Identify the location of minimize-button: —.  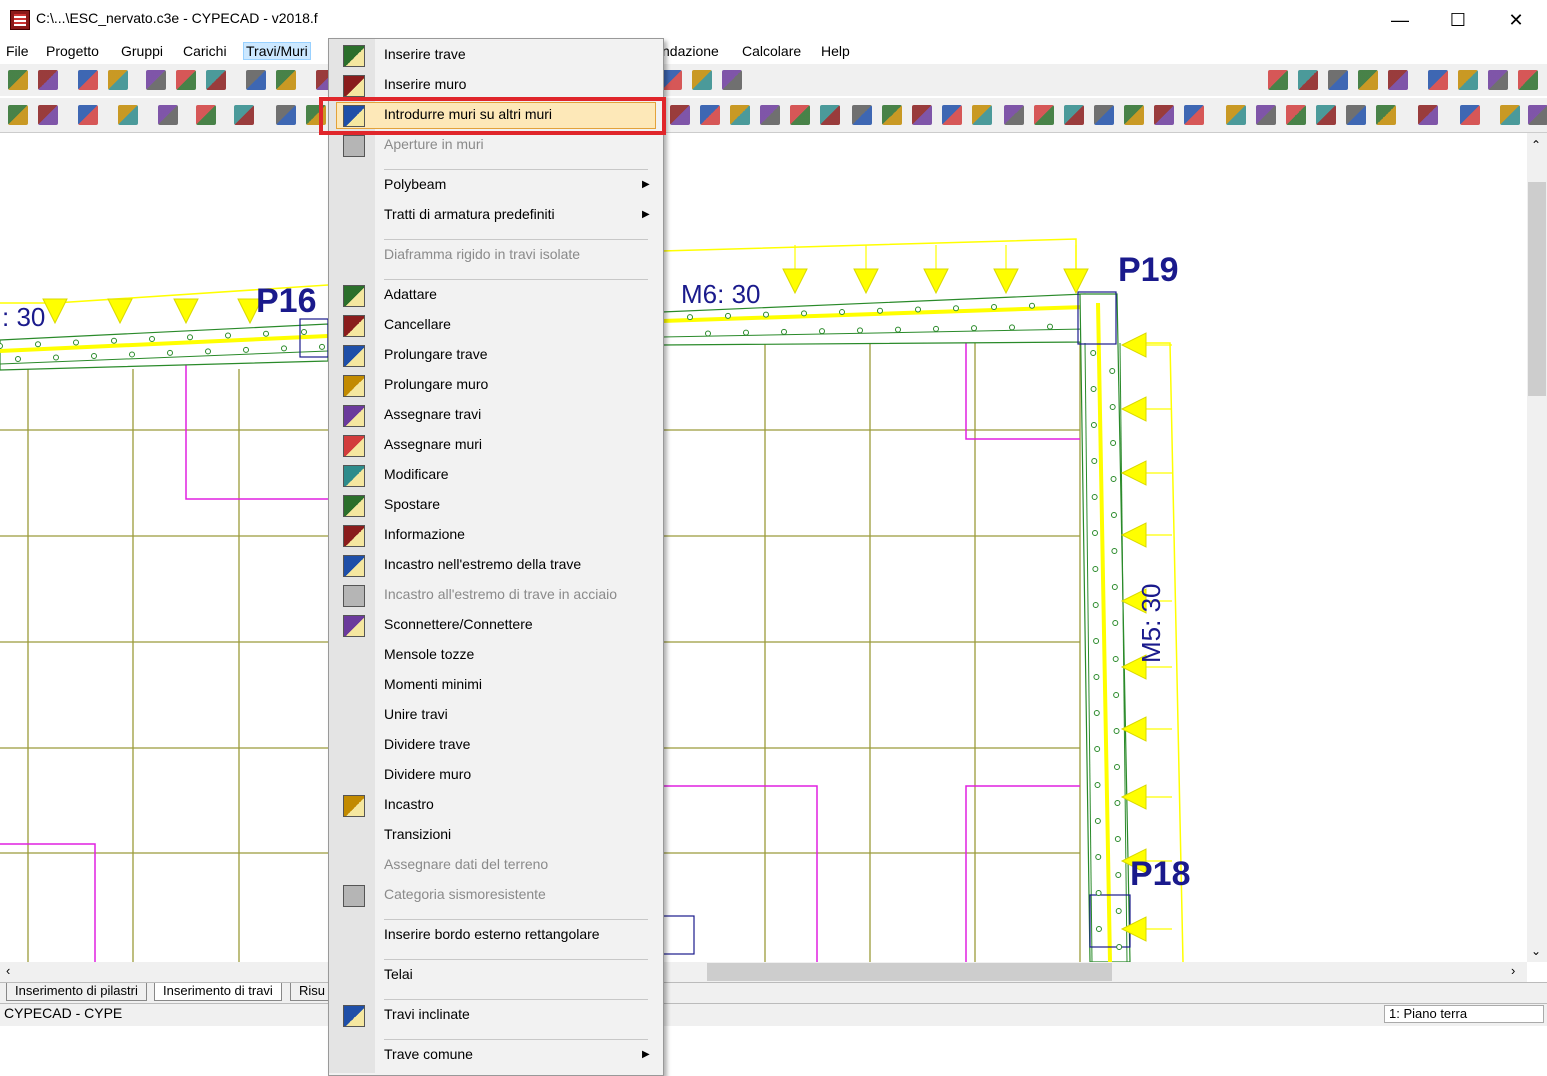
(1400, 20).